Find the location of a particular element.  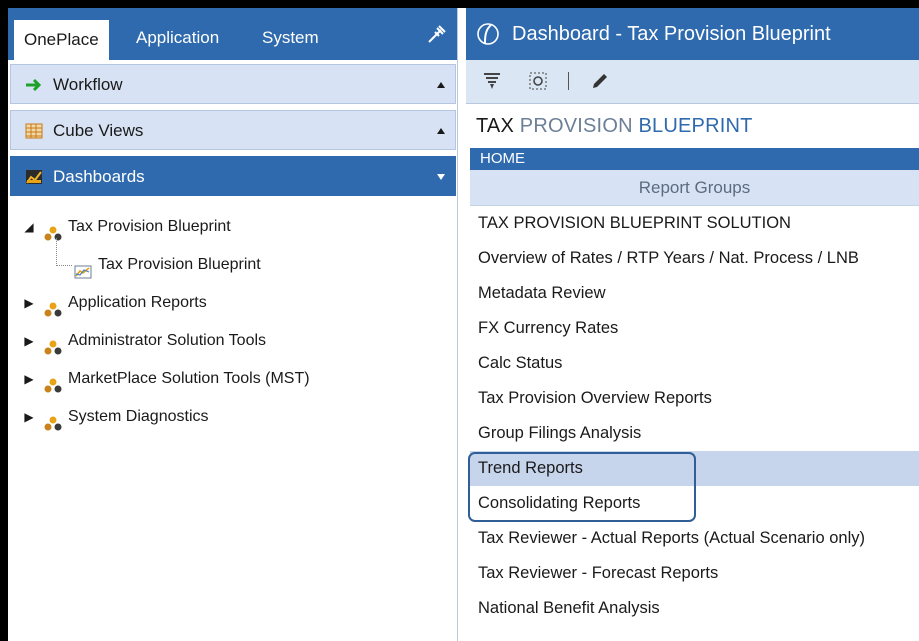

list-item: Calc Status is located at coordinates (694, 363).